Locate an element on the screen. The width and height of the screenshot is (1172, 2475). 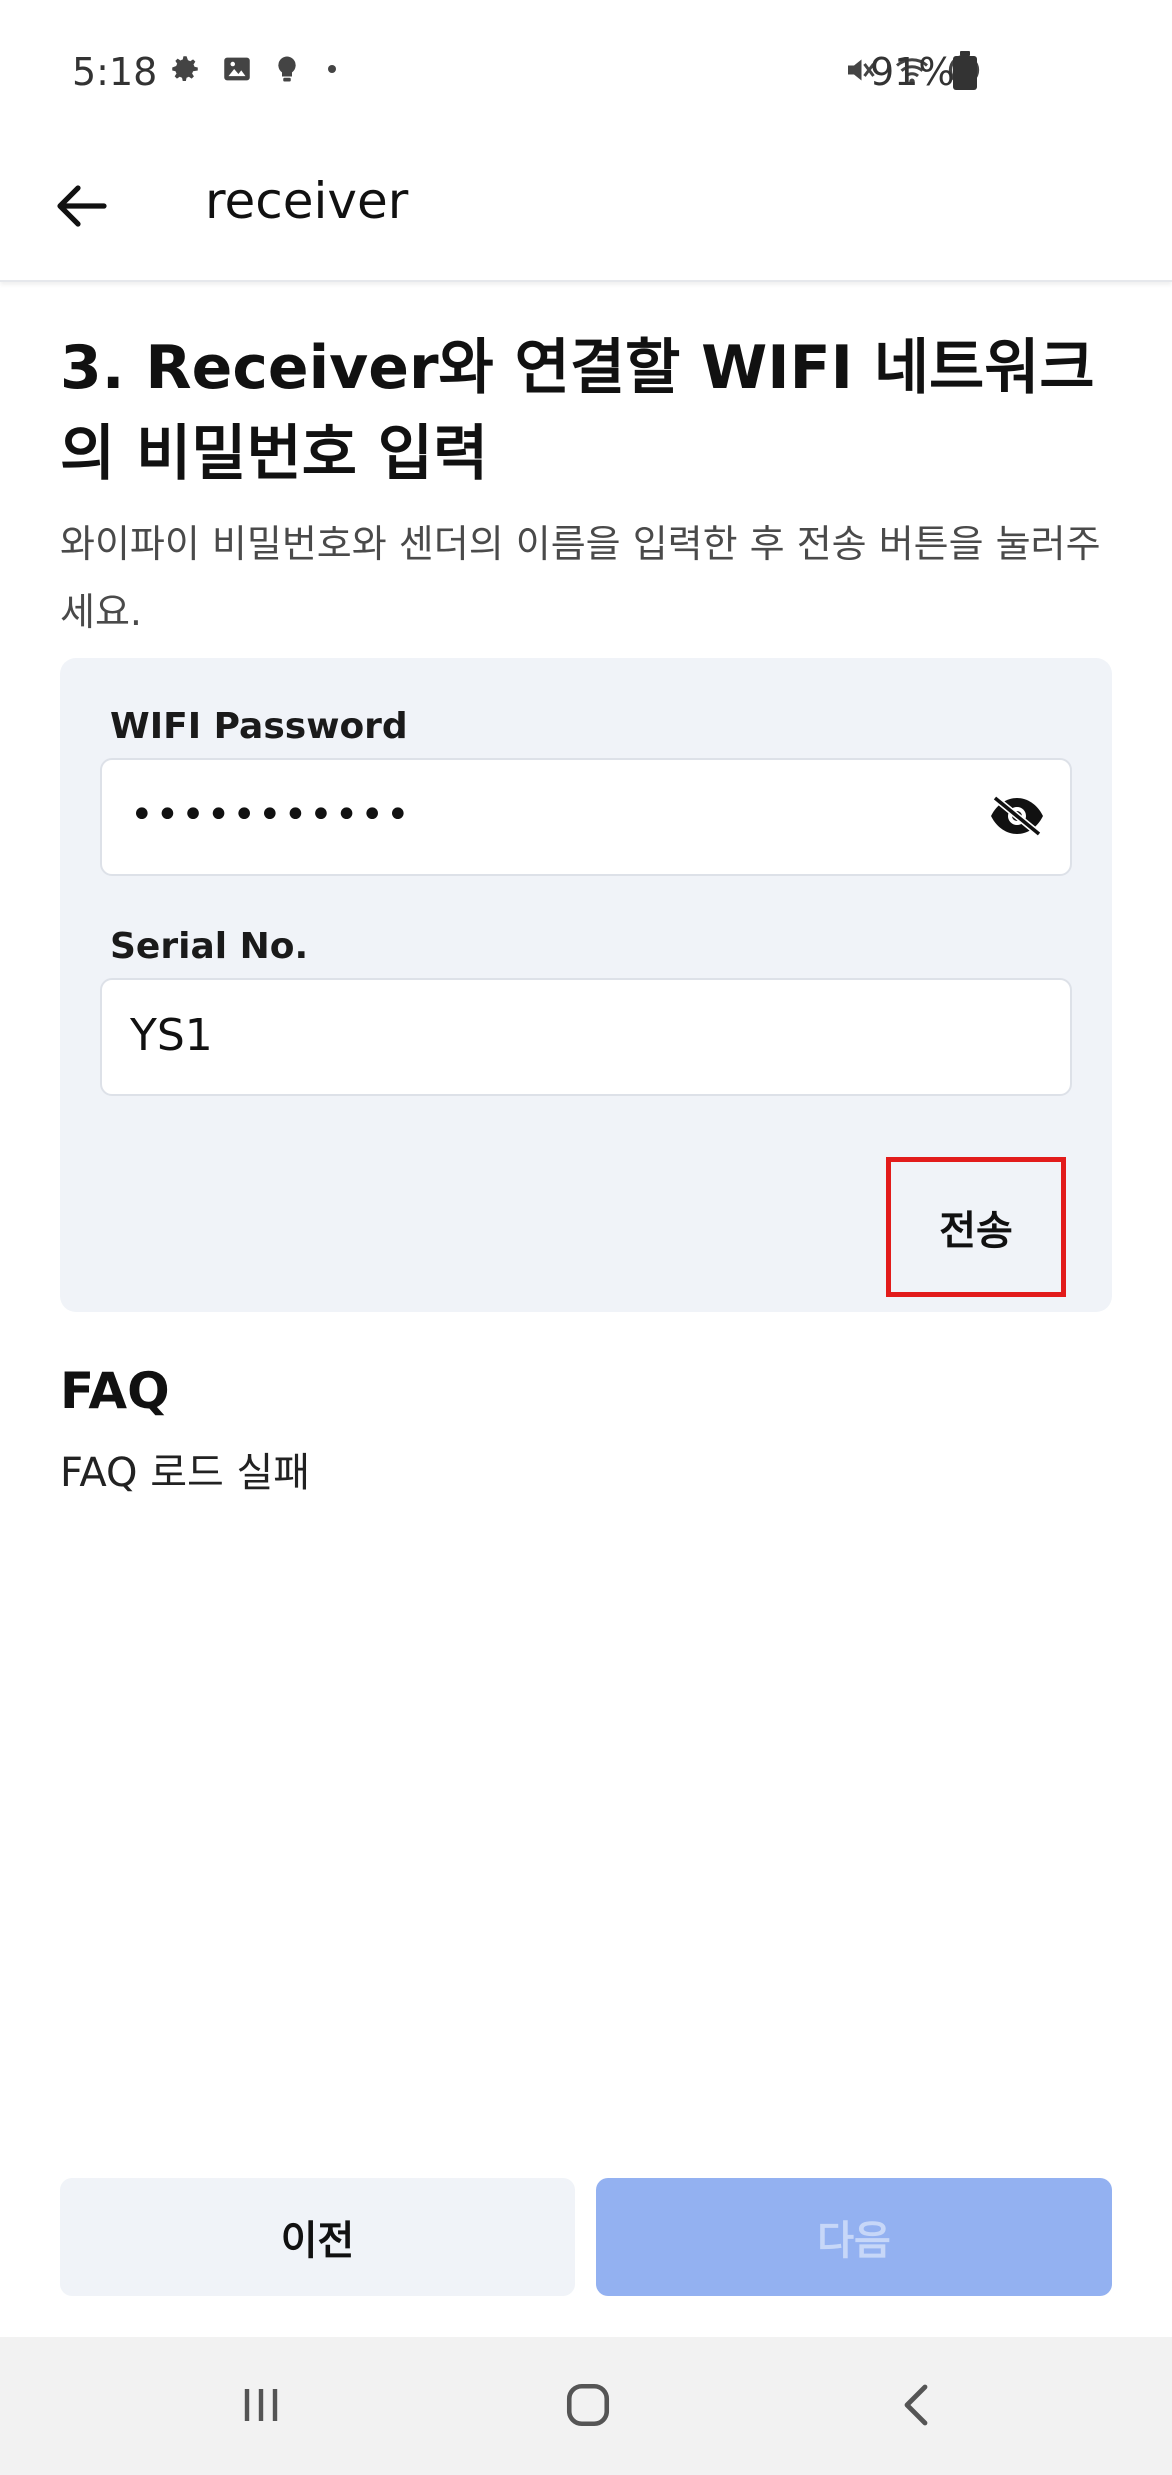
toggle-password-visibility-button is located at coordinates (1017, 818).